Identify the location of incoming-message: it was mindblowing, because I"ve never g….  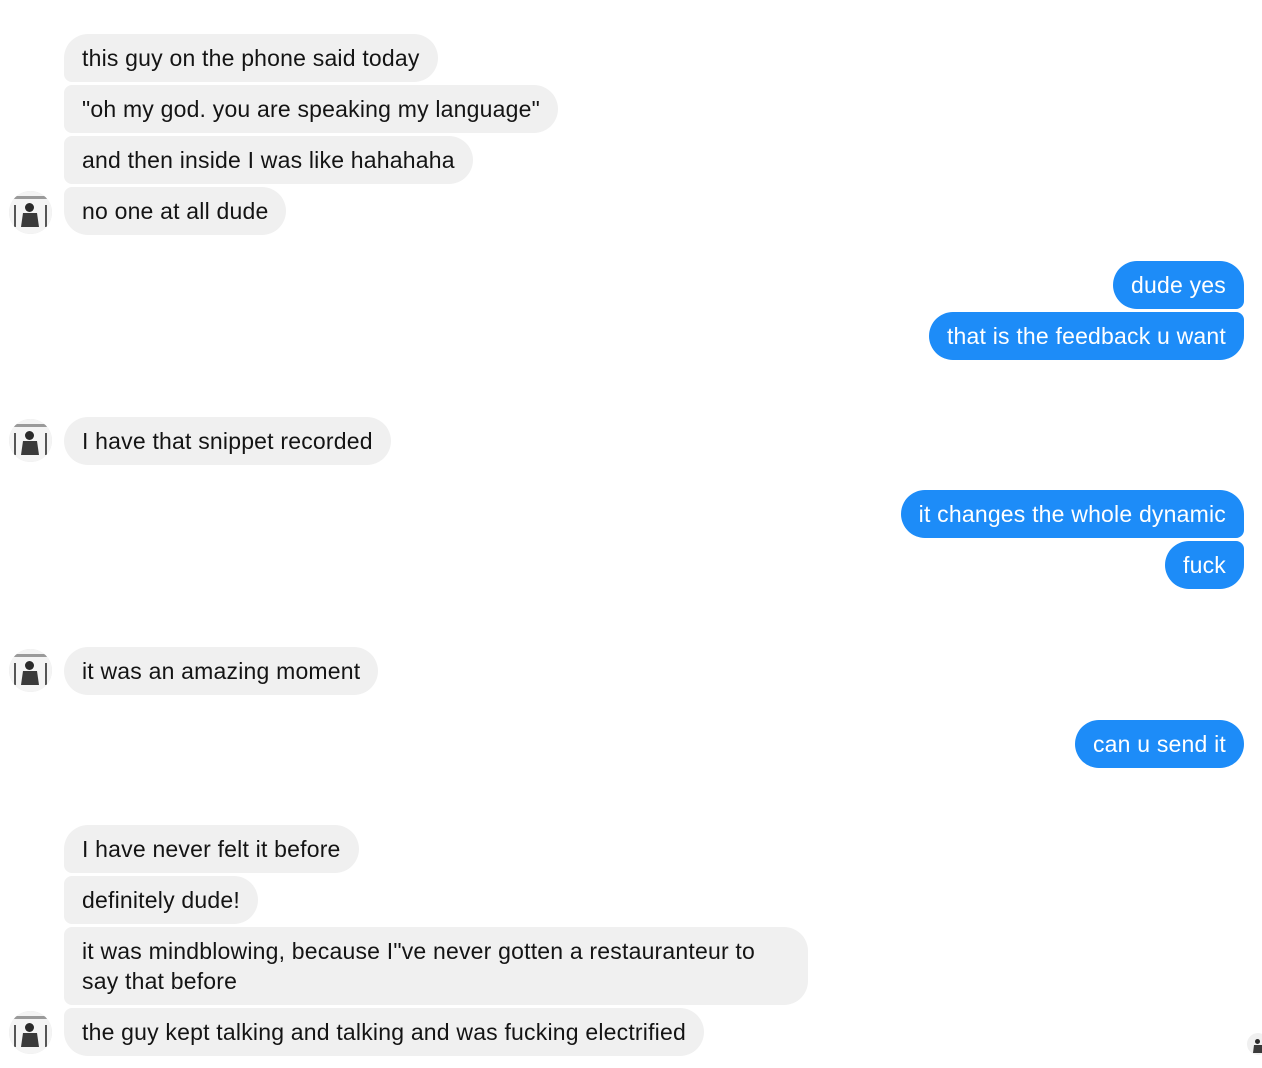
(436, 966).